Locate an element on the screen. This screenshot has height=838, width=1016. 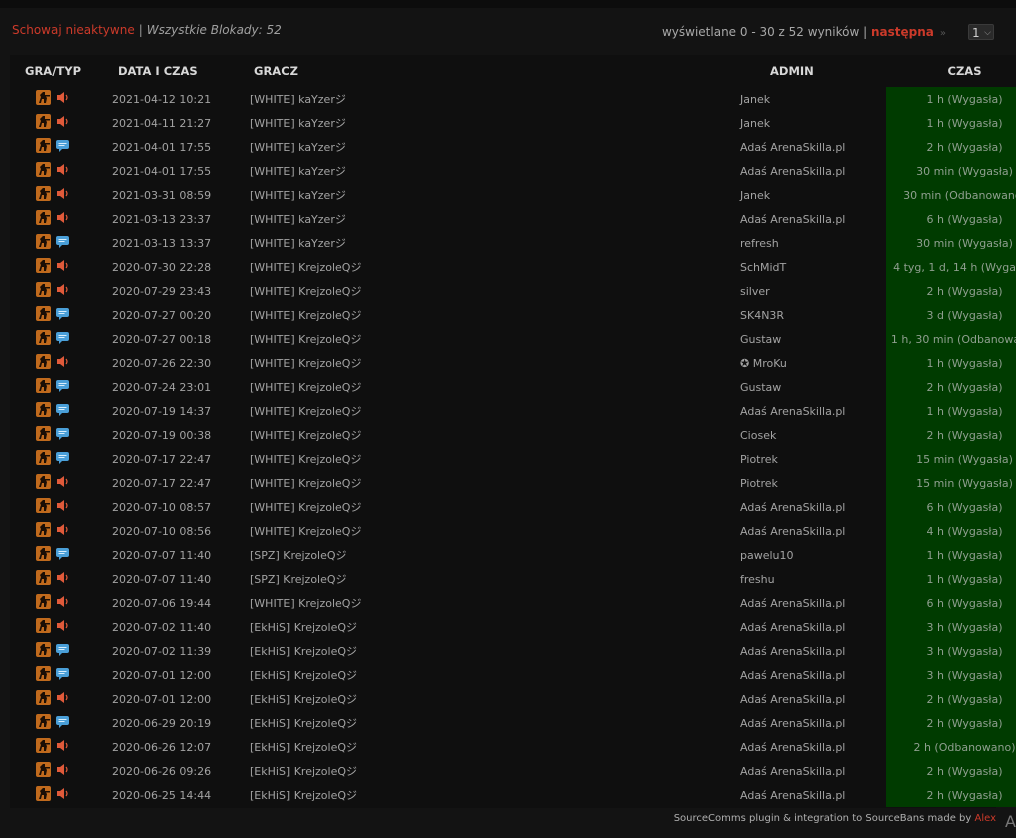
header-admin: ADMIN is located at coordinates (805, 71).